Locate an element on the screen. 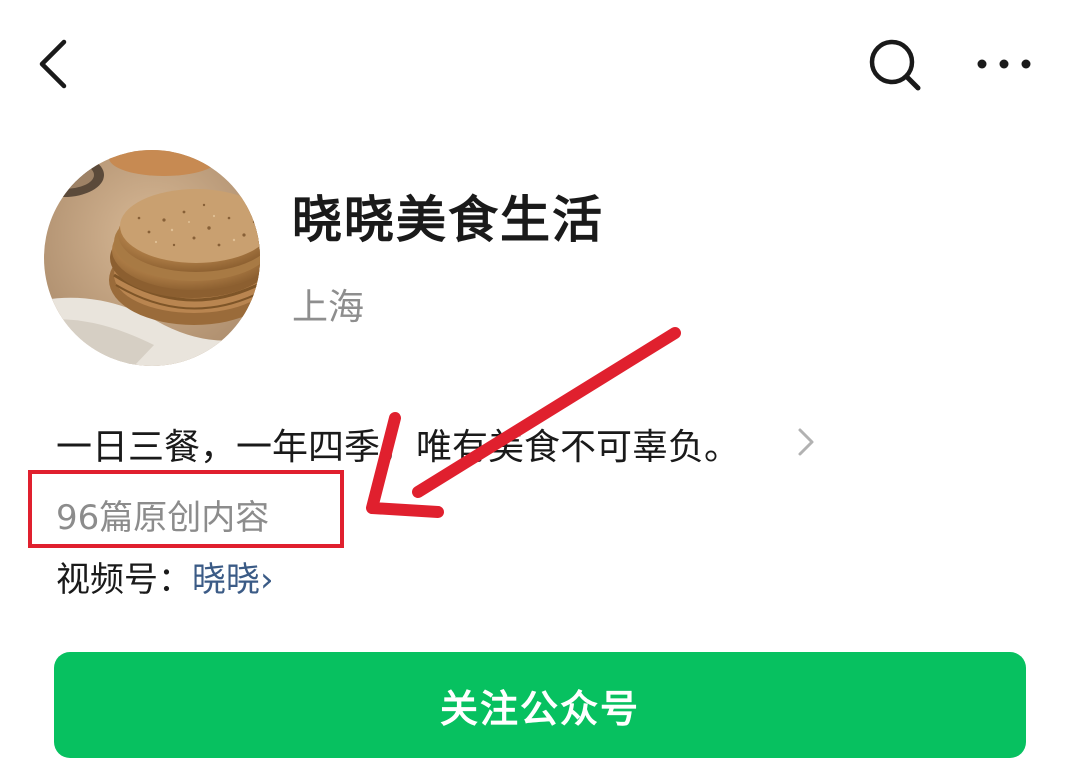 Image resolution: width=1080 pixels, height=764 pixels. annotation-arrow is located at coordinates (523, 422).